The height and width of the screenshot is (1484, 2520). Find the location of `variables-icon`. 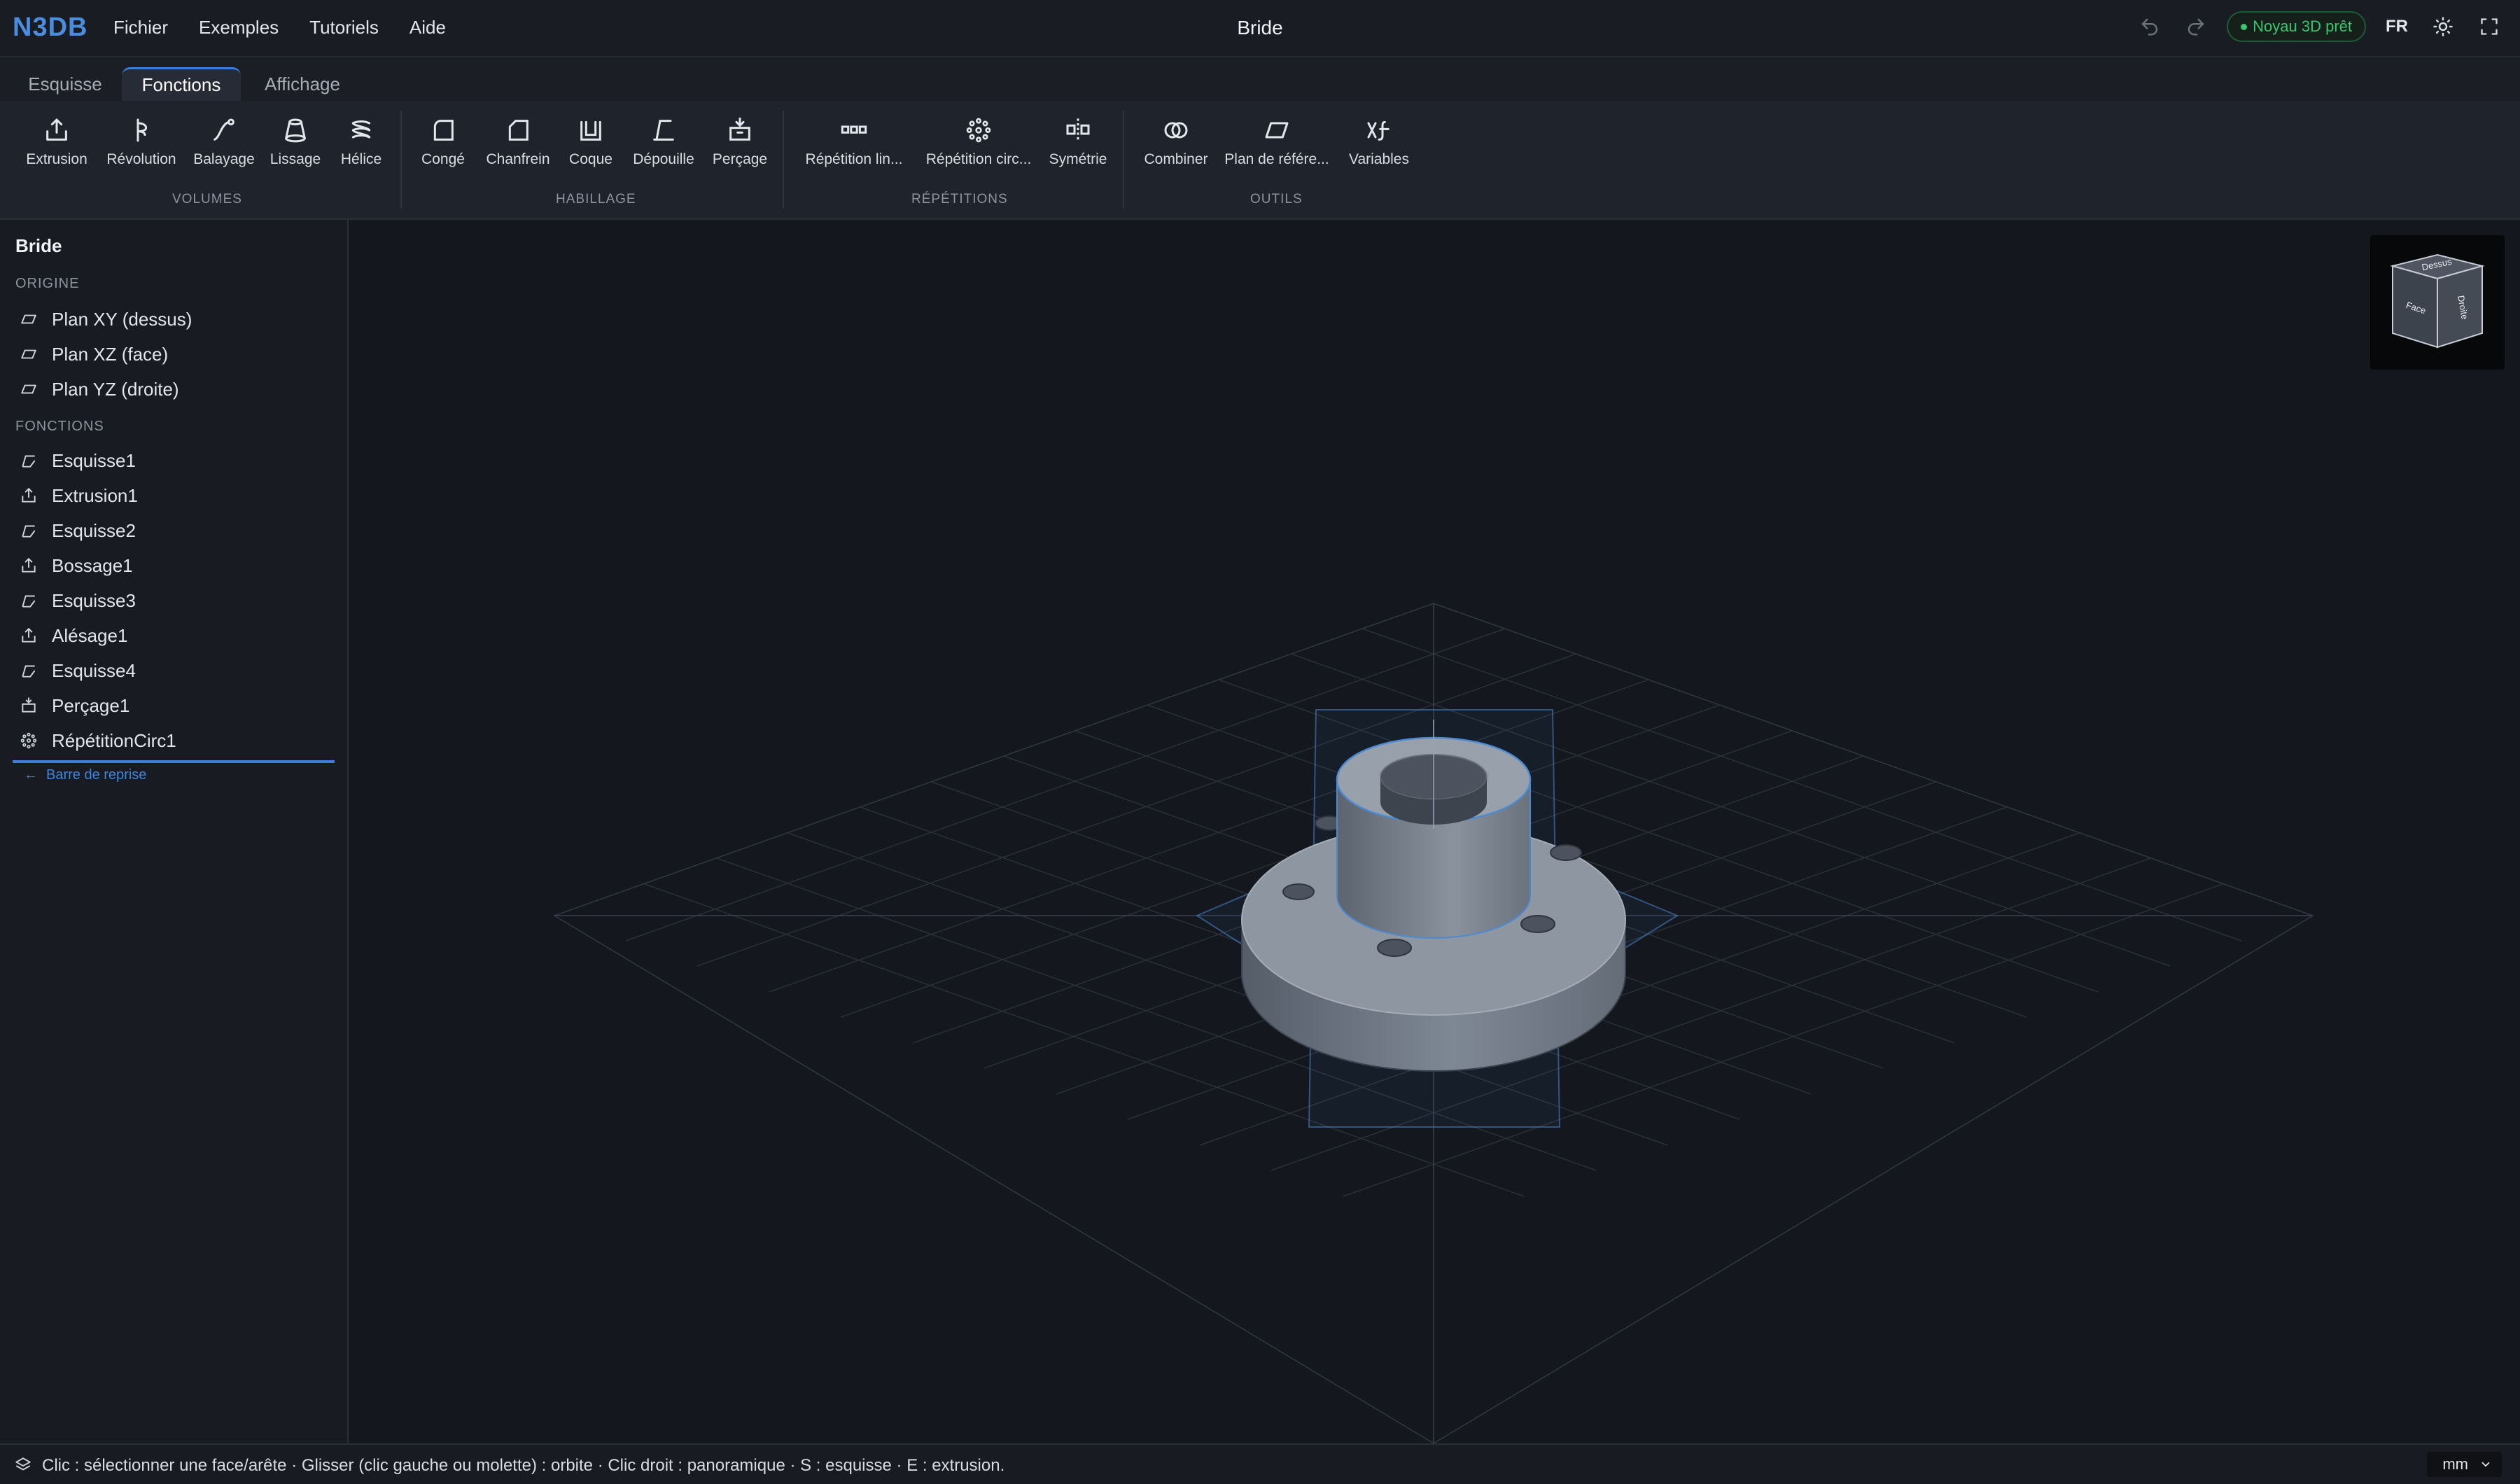

variables-icon is located at coordinates (1378, 130).